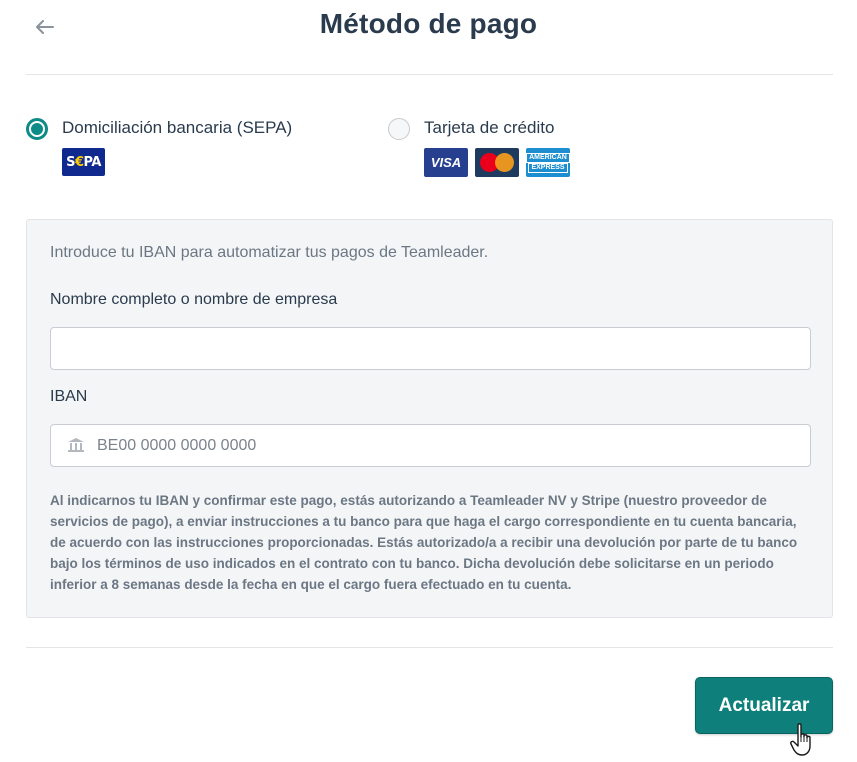 The height and width of the screenshot is (762, 857). What do you see at coordinates (548, 157) in the screenshot?
I see `amex-logo-line1: AMERICAN` at bounding box center [548, 157].